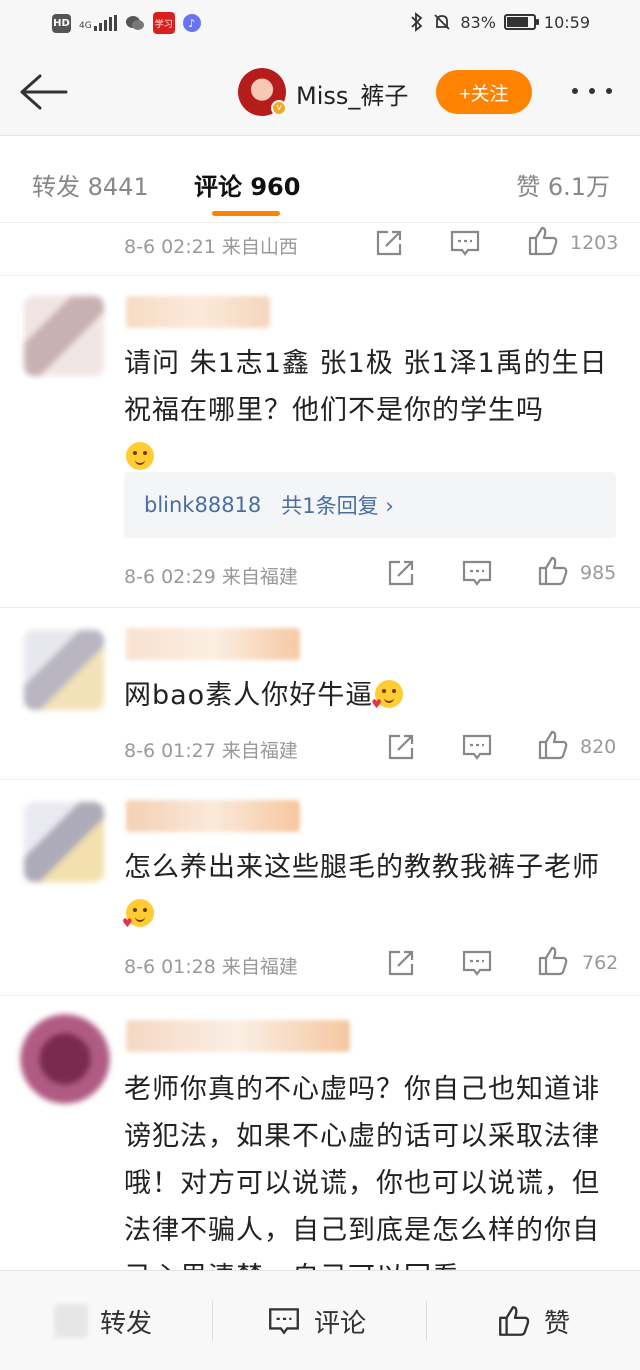 The width and height of the screenshot is (640, 1370). I want to click on repost-icon, so click(71, 1321).